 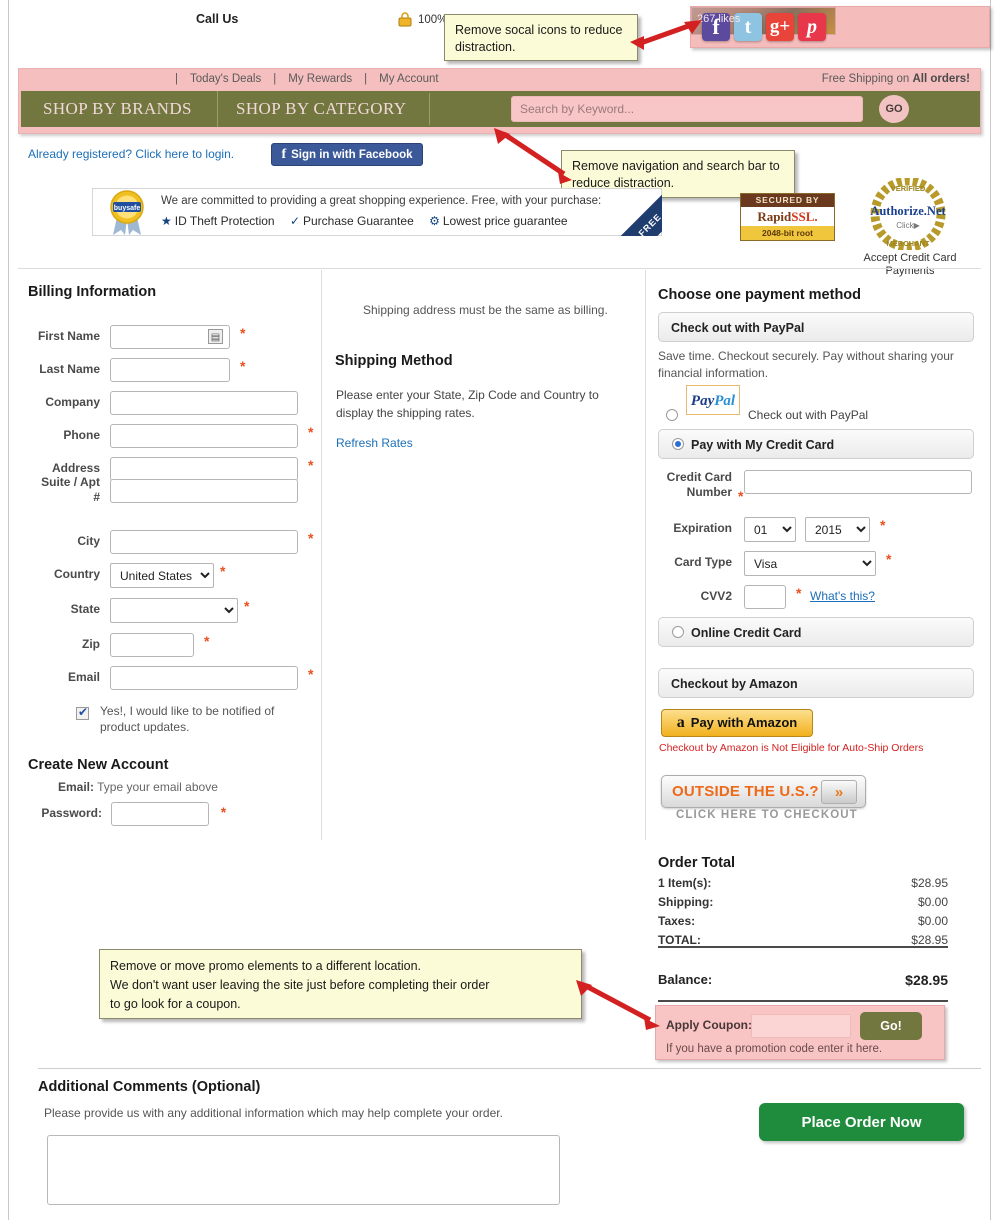 I want to click on credit-card-section-bar: Pay with My Credit Card, so click(x=816, y=444).